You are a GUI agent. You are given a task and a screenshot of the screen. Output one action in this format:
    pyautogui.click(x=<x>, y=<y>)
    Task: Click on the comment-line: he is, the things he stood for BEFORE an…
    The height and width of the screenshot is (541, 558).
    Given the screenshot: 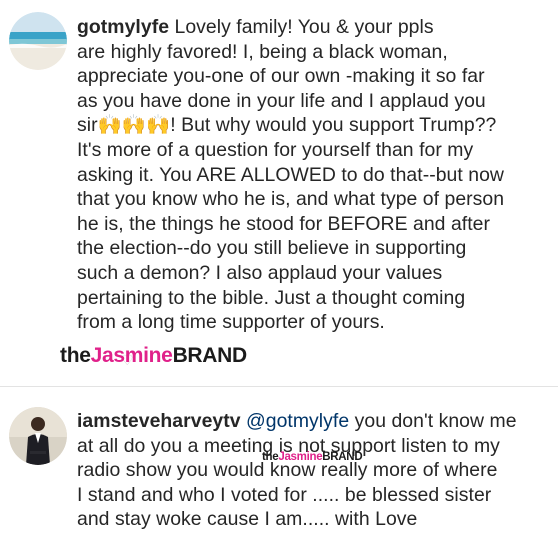 What is the action you would take?
    pyautogui.click(x=284, y=223)
    